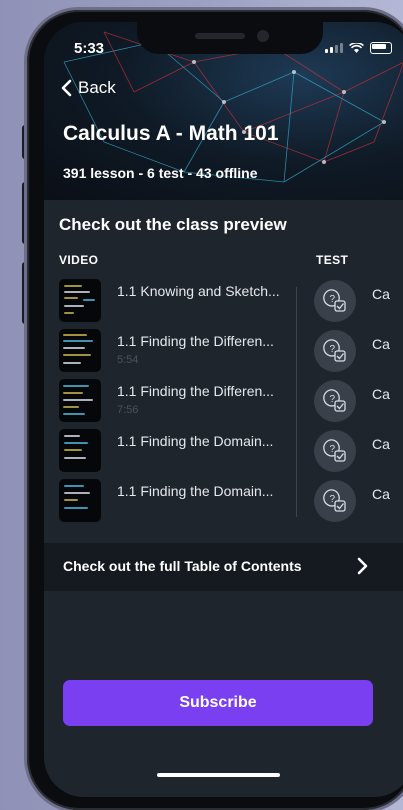 This screenshot has width=403, height=810. What do you see at coordinates (334, 48) in the screenshot?
I see `cellular-signal-icon` at bounding box center [334, 48].